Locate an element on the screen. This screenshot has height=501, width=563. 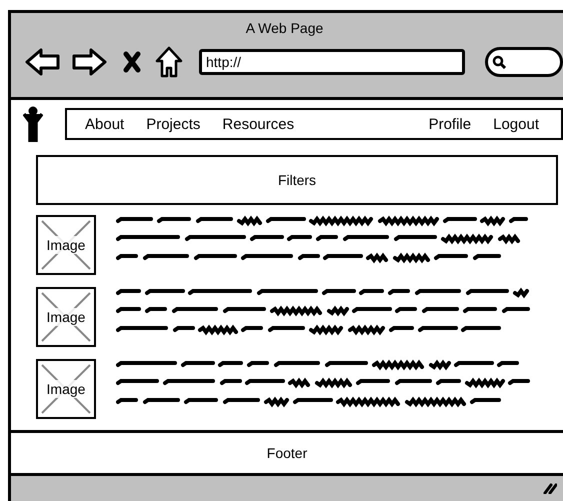
filters-label: Filters is located at coordinates (297, 180).